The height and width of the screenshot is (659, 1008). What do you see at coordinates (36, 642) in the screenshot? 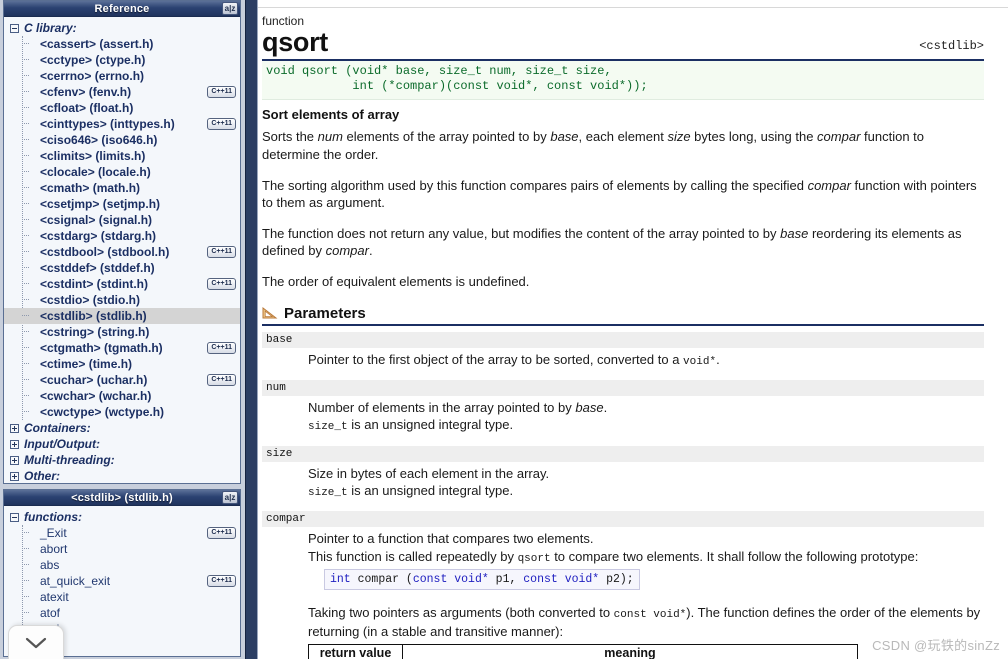
I see `bottom-collapse-tab` at bounding box center [36, 642].